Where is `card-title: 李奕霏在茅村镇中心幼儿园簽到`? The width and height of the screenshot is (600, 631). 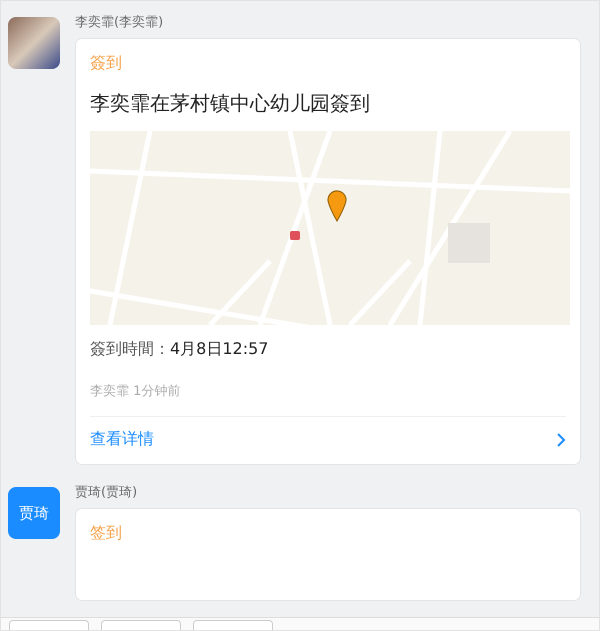 card-title: 李奕霏在茅村镇中心幼儿园簽到 is located at coordinates (230, 103).